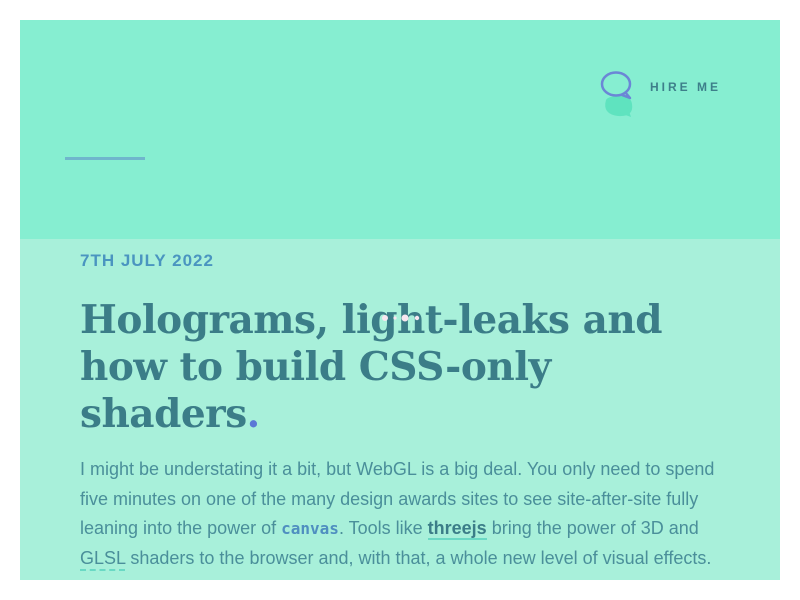 This screenshot has height=600, width=800. What do you see at coordinates (147, 260) in the screenshot?
I see `post-date: 7TH JULY 2022` at bounding box center [147, 260].